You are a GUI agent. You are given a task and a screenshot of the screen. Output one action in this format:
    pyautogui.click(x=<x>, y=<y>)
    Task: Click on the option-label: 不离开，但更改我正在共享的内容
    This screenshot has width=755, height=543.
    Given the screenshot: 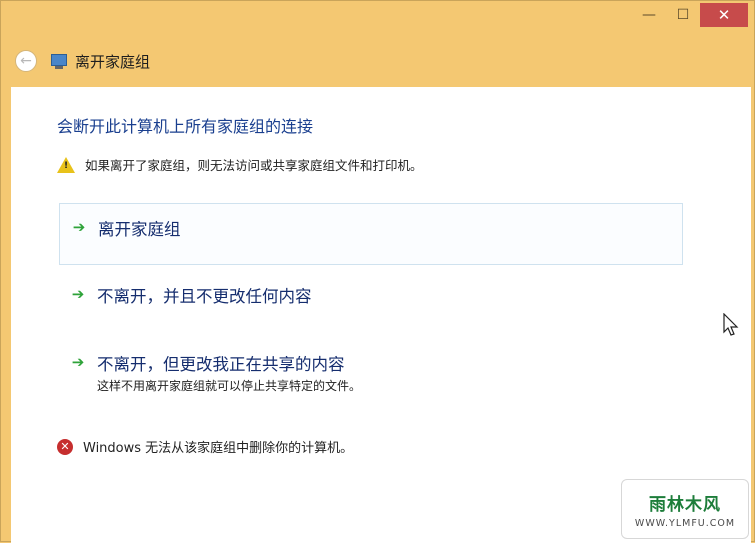 What is the action you would take?
    pyautogui.click(x=221, y=364)
    